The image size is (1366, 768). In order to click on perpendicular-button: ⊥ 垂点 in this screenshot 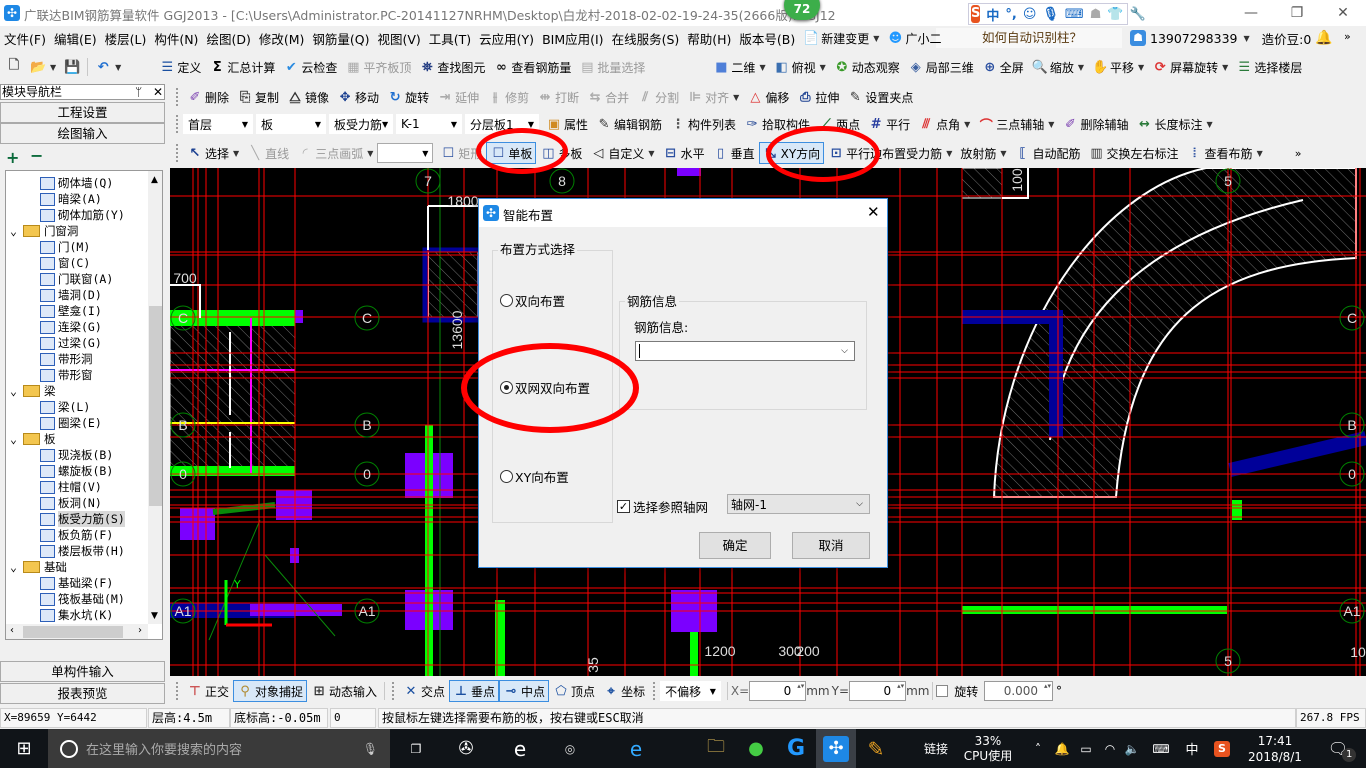, I will do `click(474, 691)`.